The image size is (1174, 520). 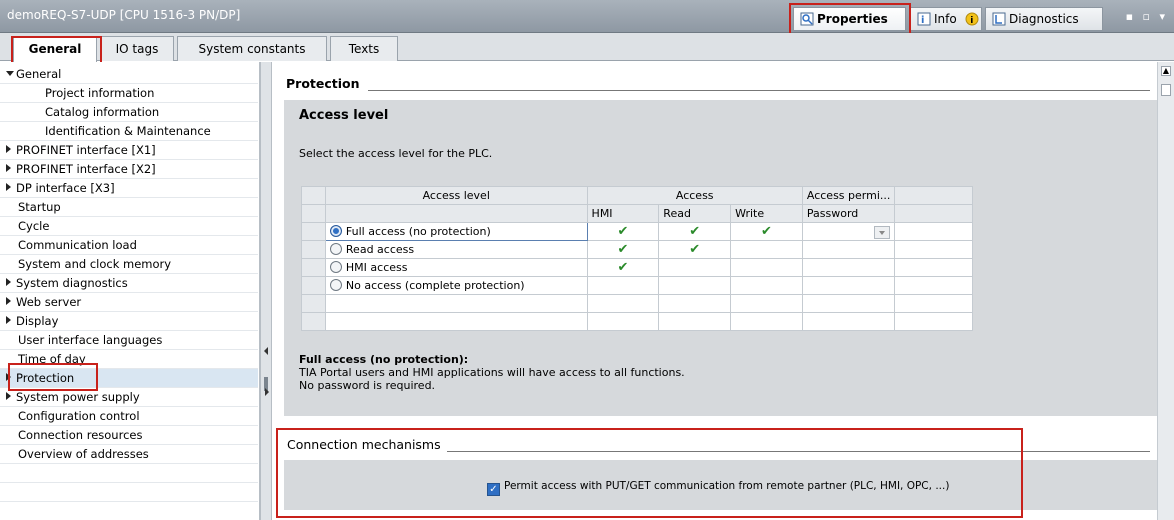 What do you see at coordinates (335, 285) in the screenshot?
I see `radio-no-access` at bounding box center [335, 285].